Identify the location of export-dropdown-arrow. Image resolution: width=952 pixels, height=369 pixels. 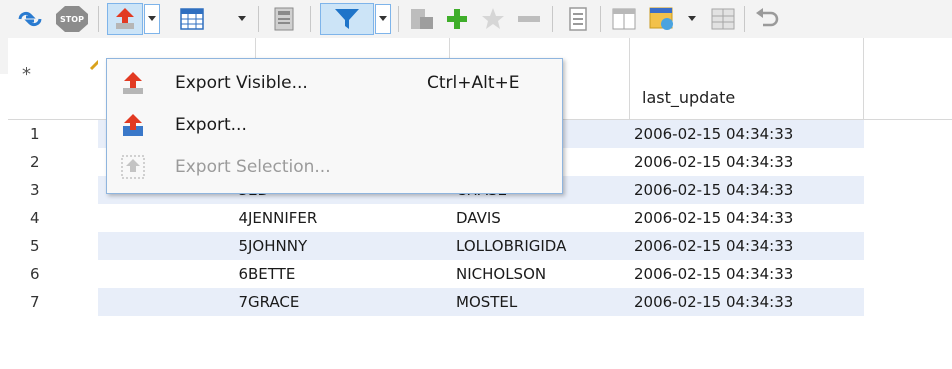
(152, 19).